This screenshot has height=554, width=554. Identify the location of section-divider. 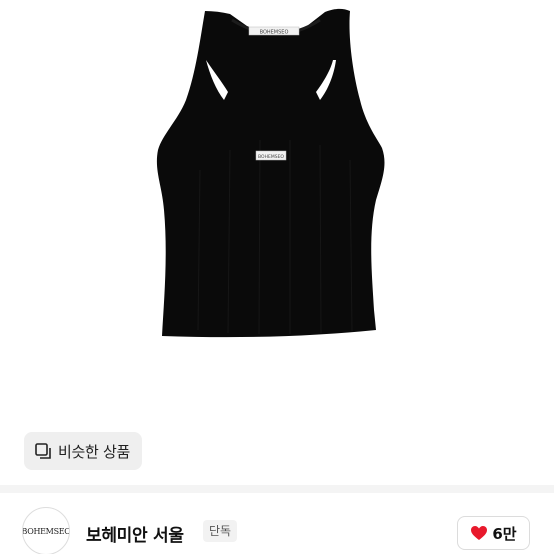
(277, 489).